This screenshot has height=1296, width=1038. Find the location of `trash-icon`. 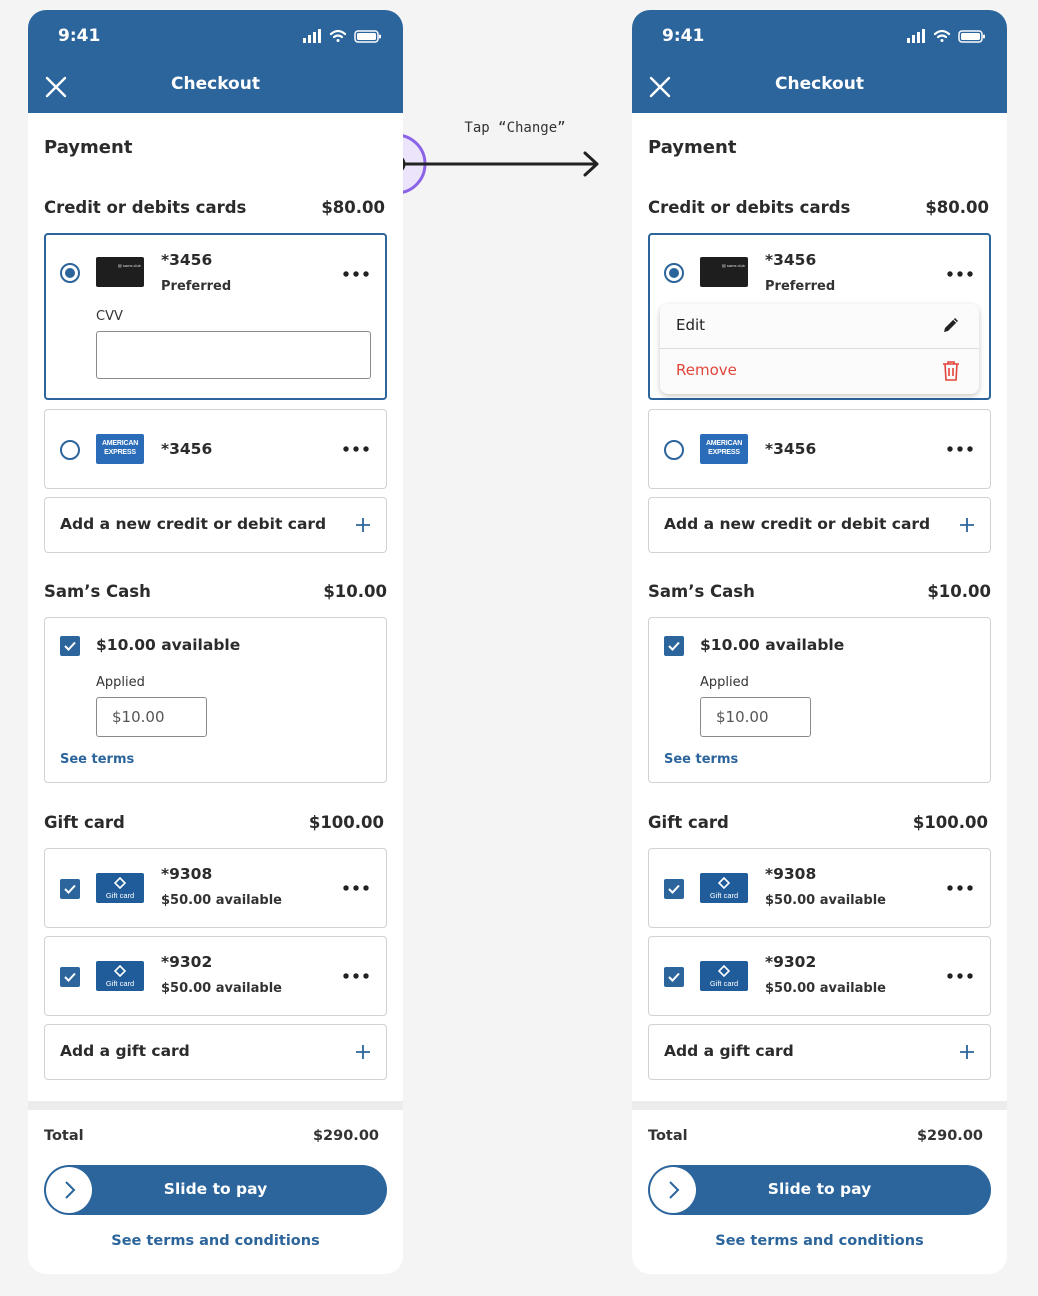

trash-icon is located at coordinates (951, 371).